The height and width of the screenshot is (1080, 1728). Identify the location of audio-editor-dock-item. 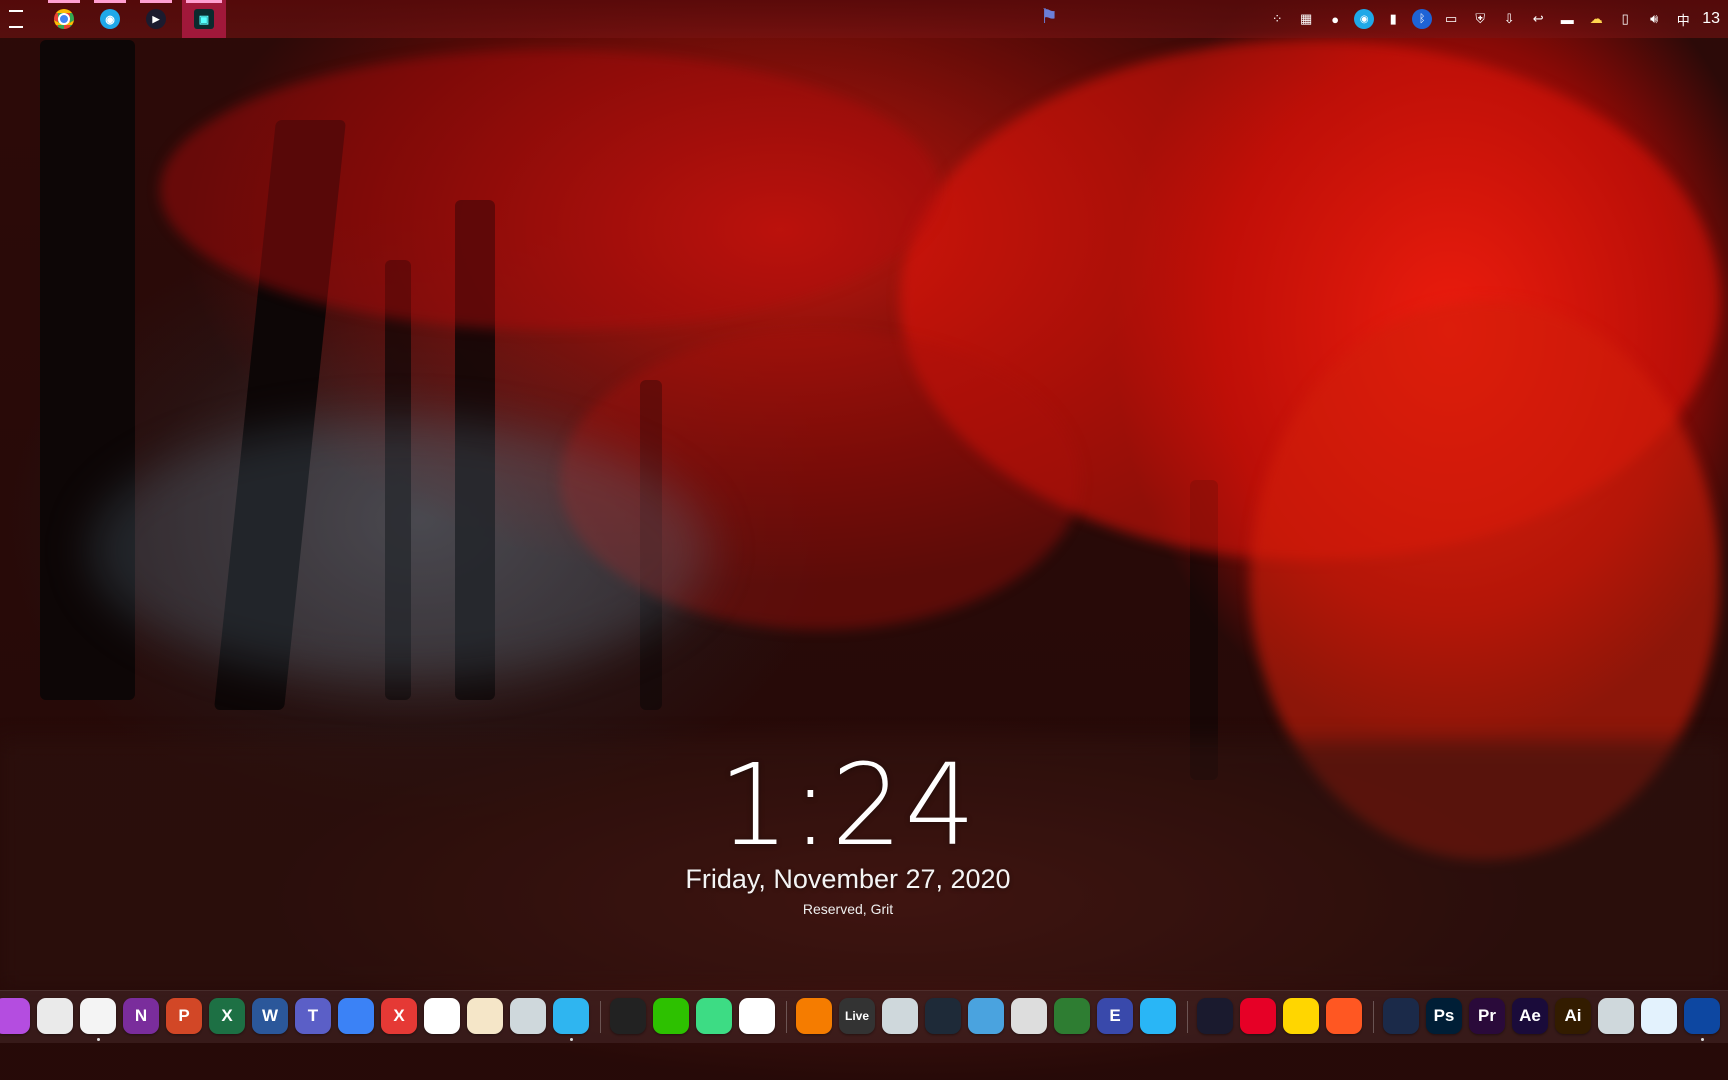
(1344, 1016).